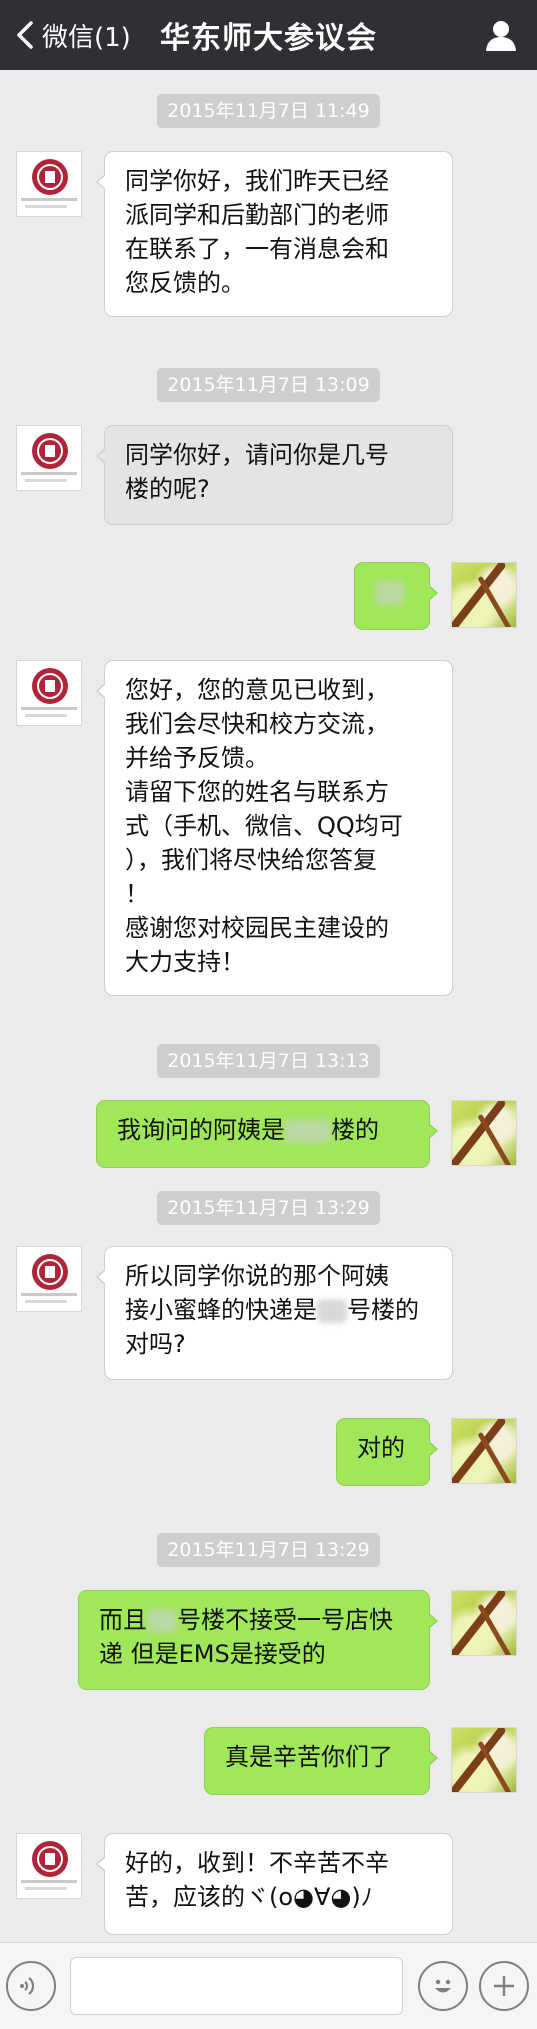 The height and width of the screenshot is (2029, 537). What do you see at coordinates (257, 724) in the screenshot?
I see `message-line: 我们会尽快和校方交流，` at bounding box center [257, 724].